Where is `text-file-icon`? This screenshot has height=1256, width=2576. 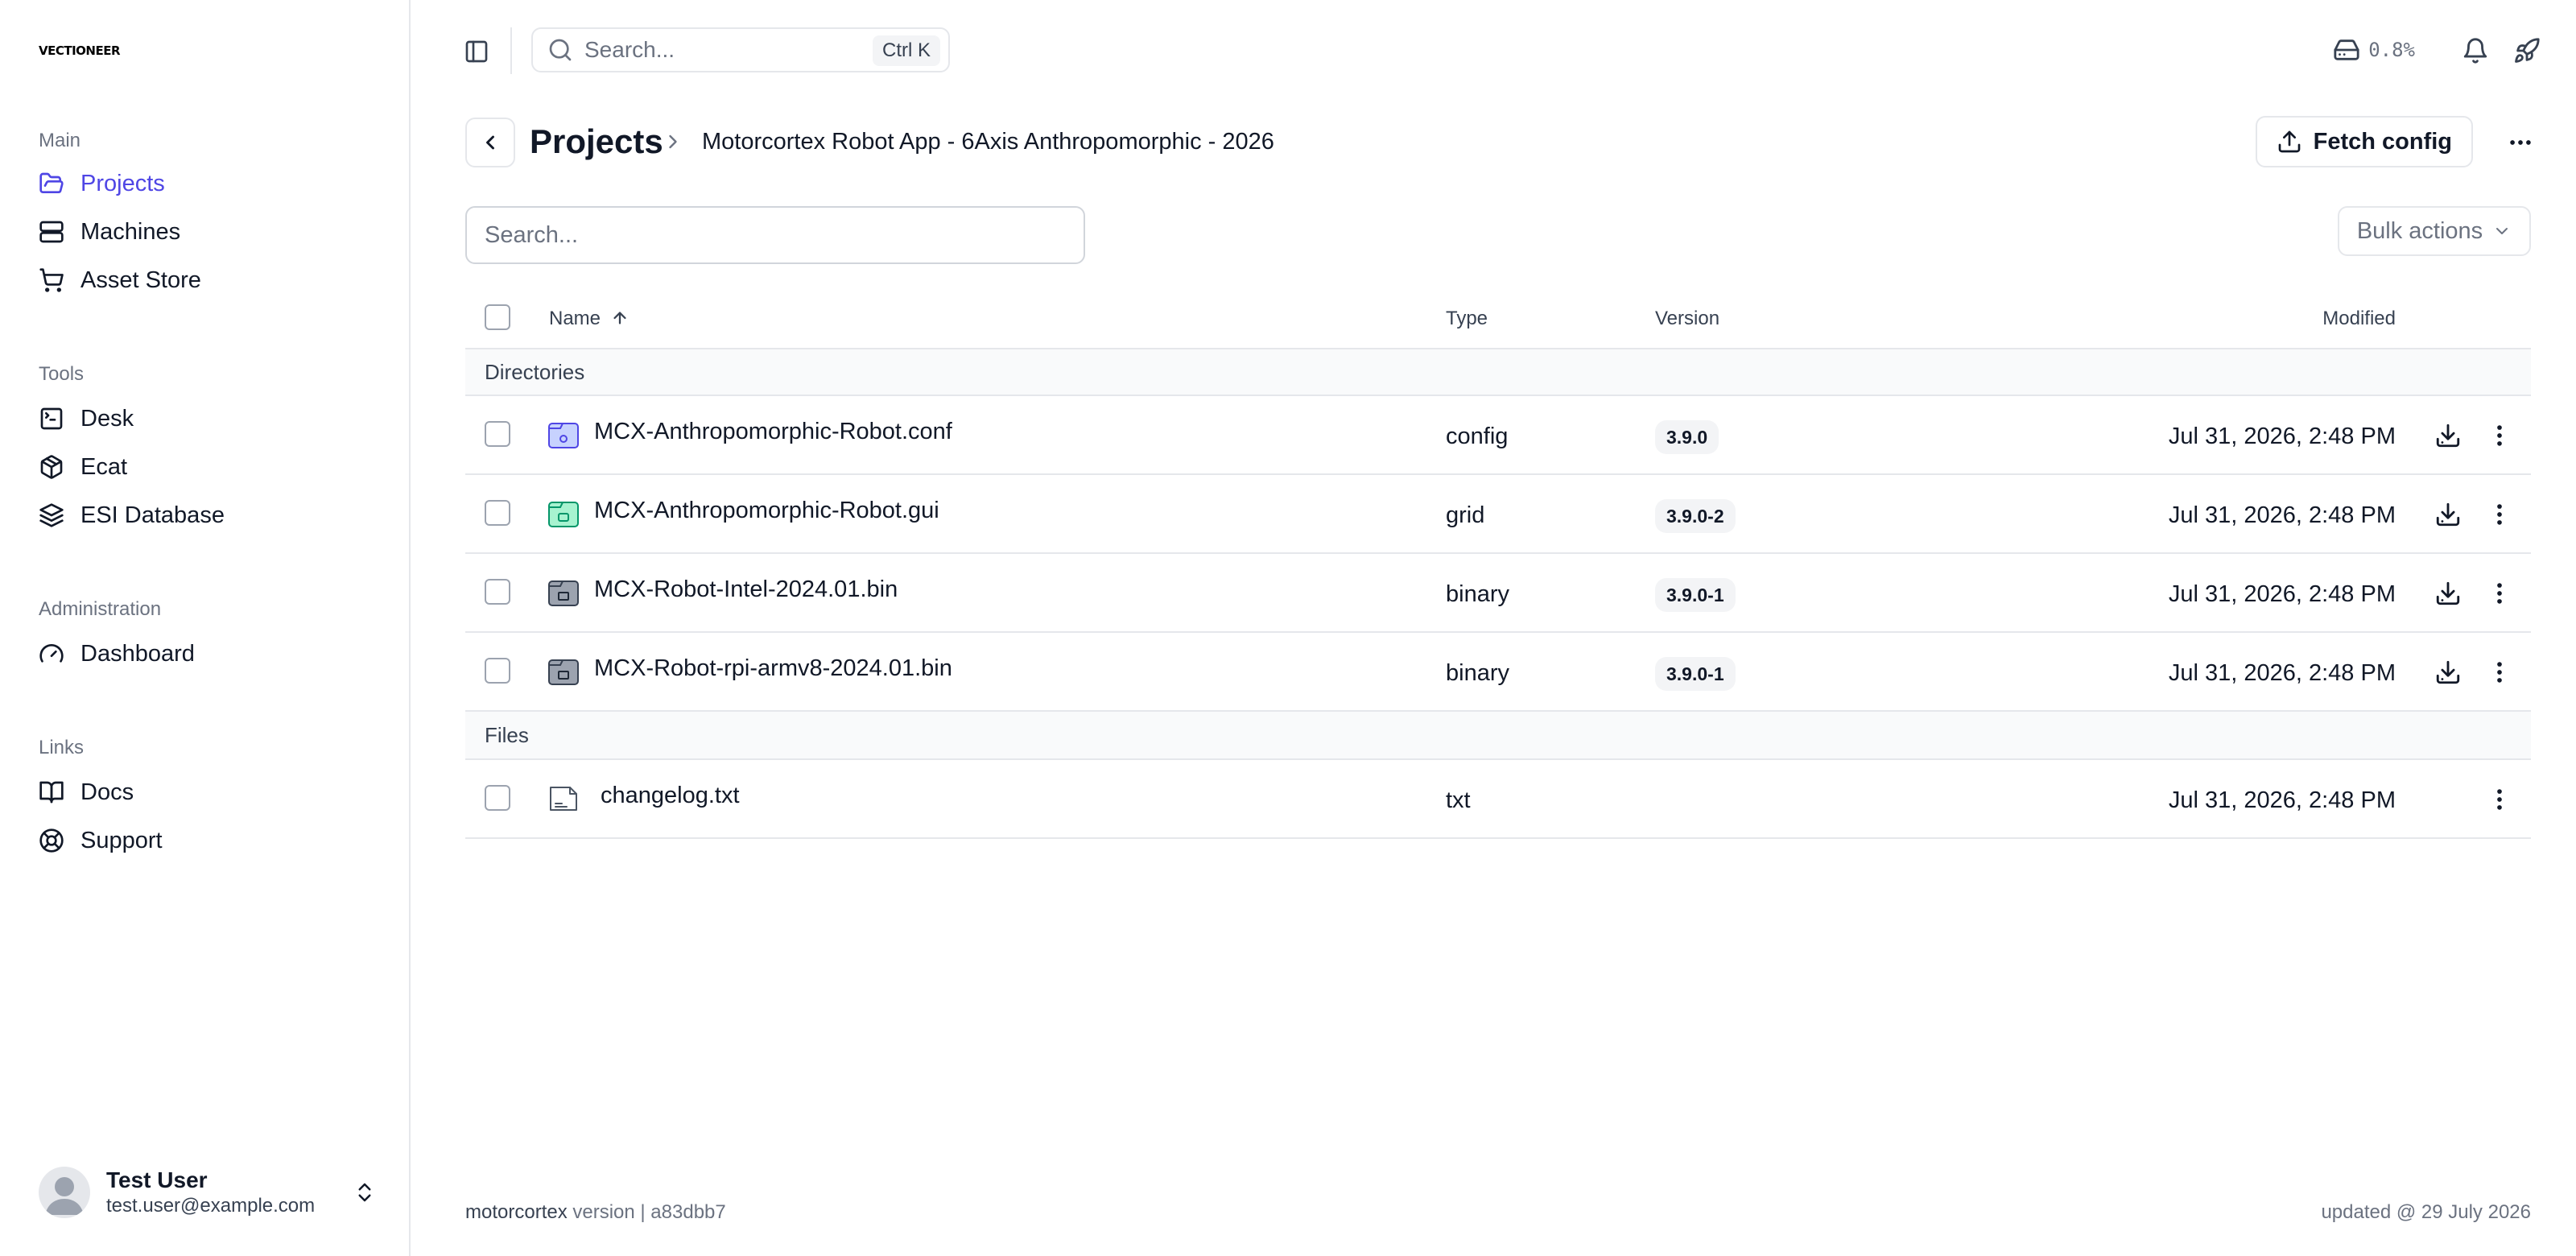 text-file-icon is located at coordinates (563, 799).